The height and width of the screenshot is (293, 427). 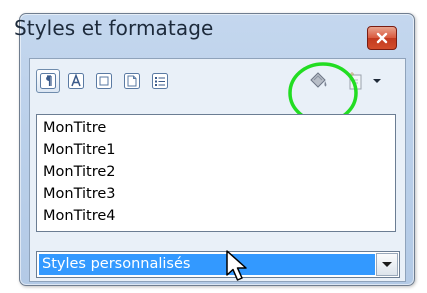 I want to click on frame-styles-button, so click(x=104, y=81).